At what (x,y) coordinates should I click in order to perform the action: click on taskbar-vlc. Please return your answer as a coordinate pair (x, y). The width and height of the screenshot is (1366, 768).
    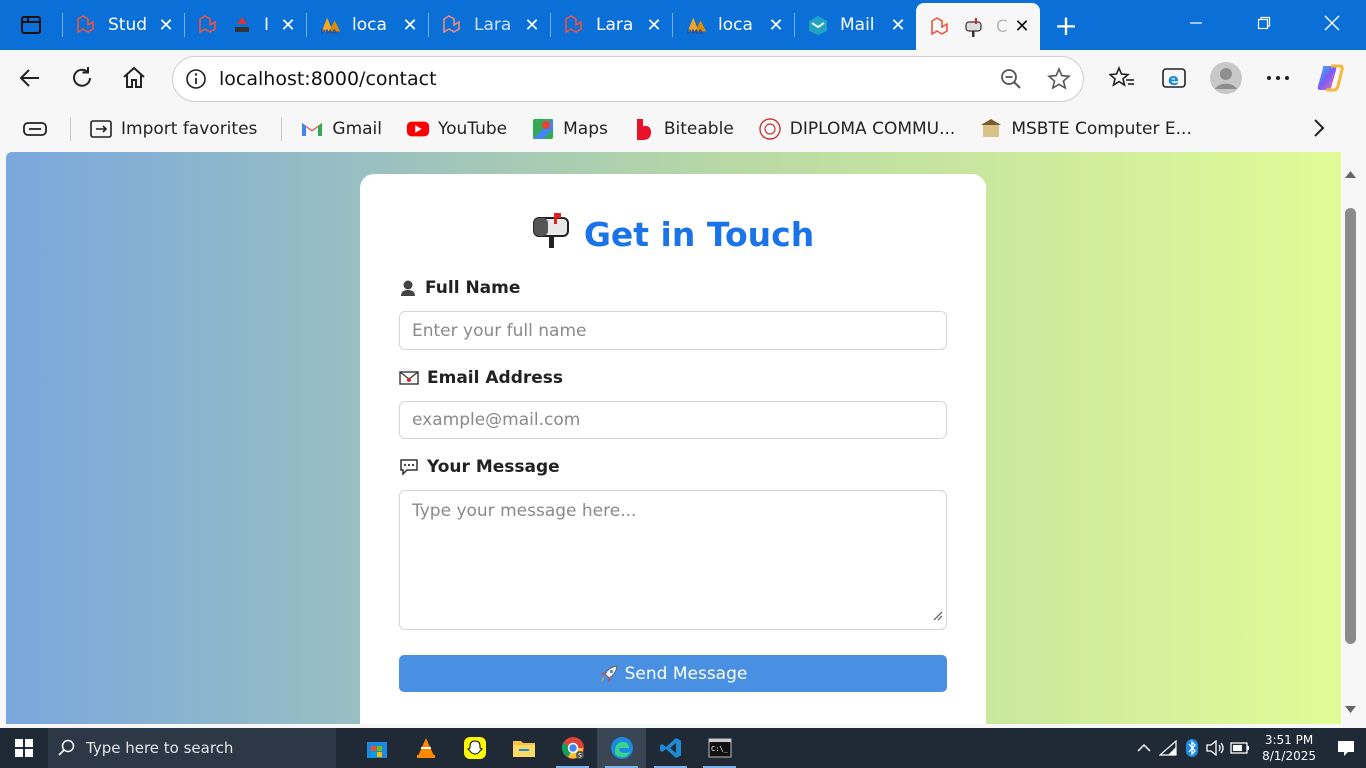
    Looking at the image, I should click on (425, 748).